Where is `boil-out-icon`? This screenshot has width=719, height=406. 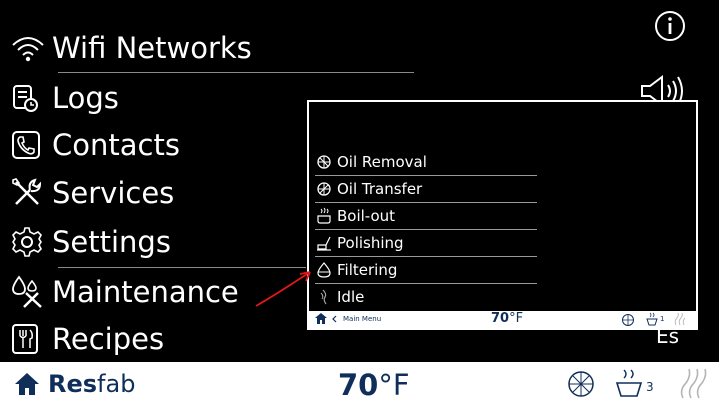 boil-out-icon is located at coordinates (325, 216).